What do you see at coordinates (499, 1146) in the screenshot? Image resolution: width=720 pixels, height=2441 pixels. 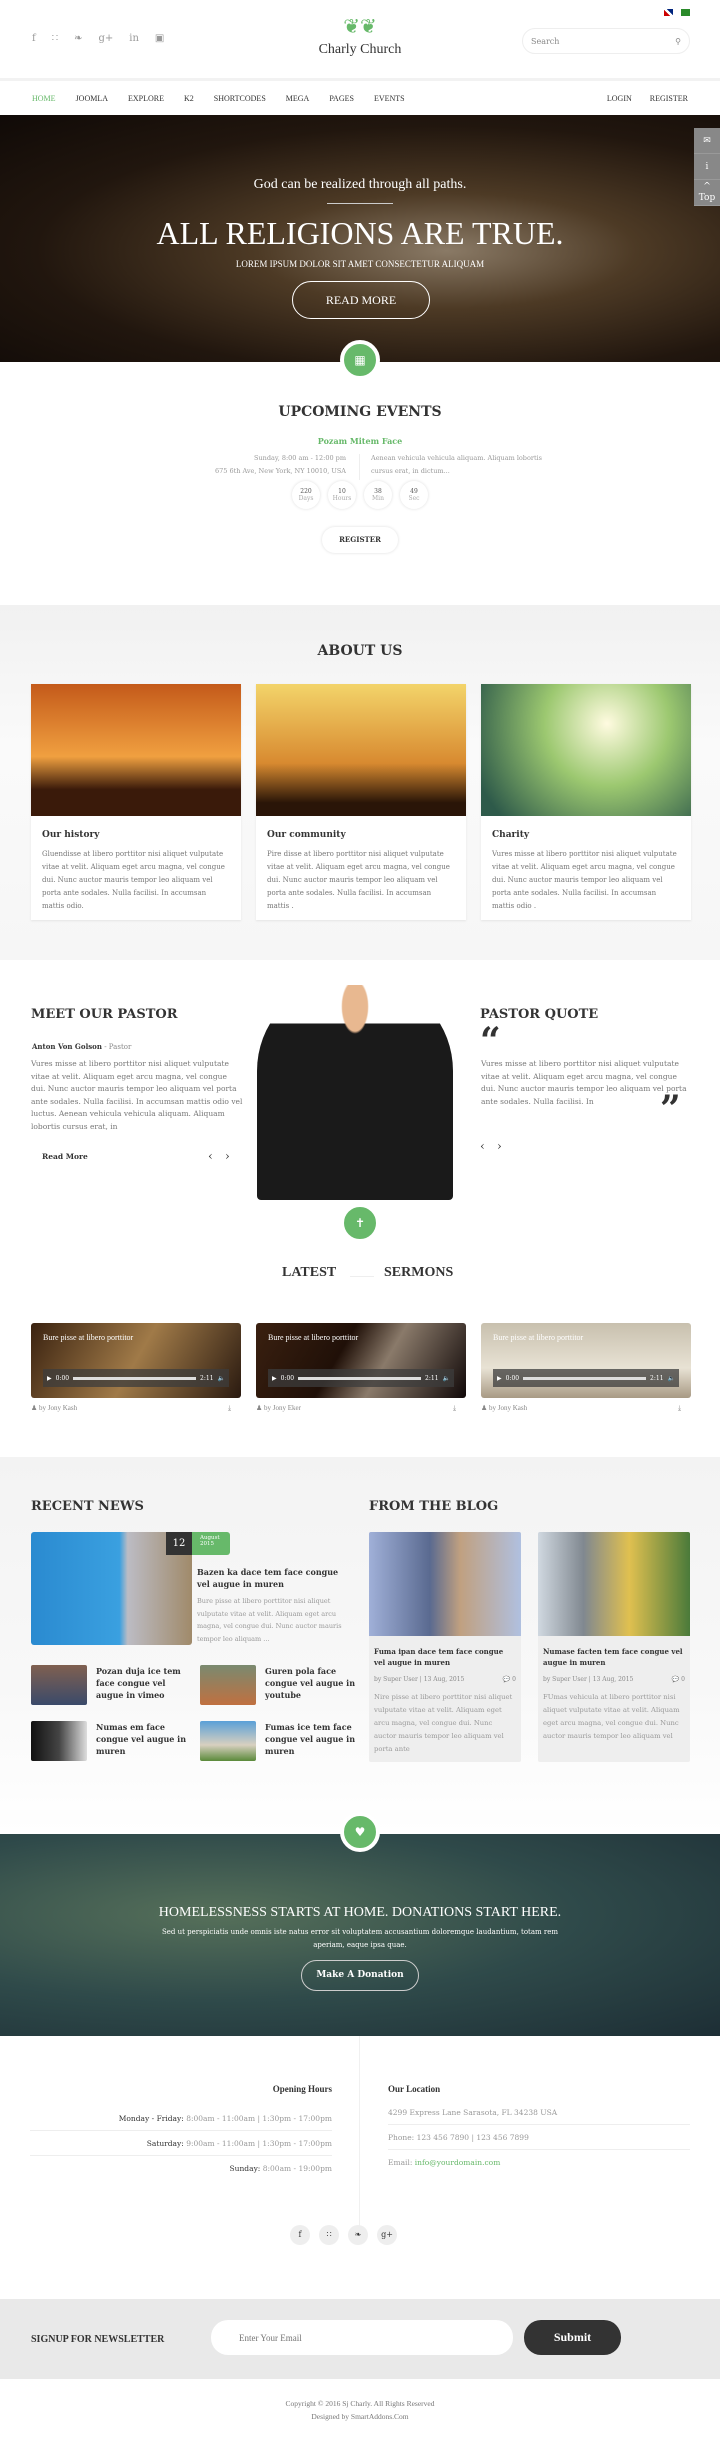 I see `quote-next-arrow-icon: ›` at bounding box center [499, 1146].